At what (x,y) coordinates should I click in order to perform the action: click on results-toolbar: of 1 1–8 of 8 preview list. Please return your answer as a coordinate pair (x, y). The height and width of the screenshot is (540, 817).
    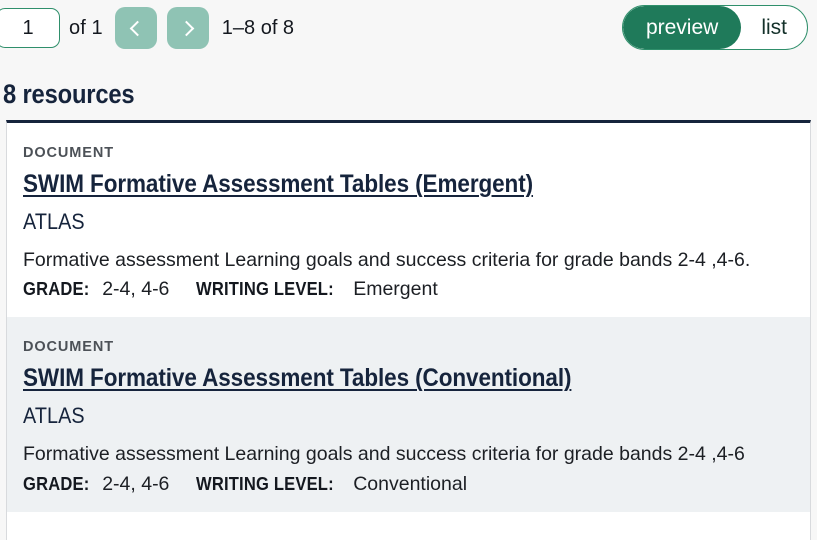
    Looking at the image, I should click on (408, 28).